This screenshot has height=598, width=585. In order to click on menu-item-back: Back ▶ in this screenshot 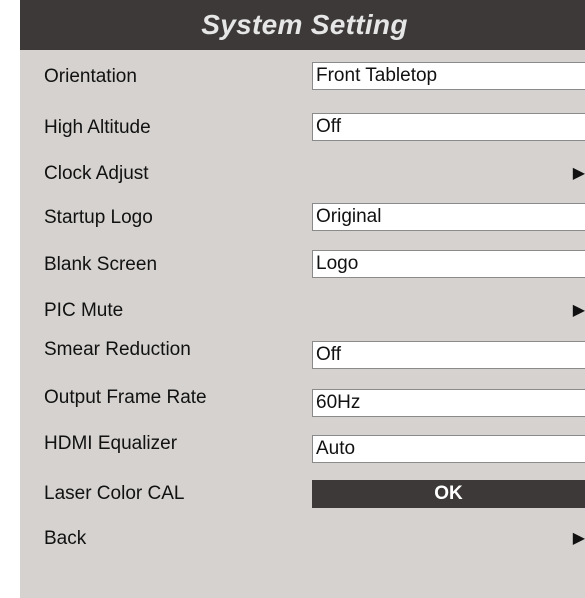, I will do `click(302, 539)`.